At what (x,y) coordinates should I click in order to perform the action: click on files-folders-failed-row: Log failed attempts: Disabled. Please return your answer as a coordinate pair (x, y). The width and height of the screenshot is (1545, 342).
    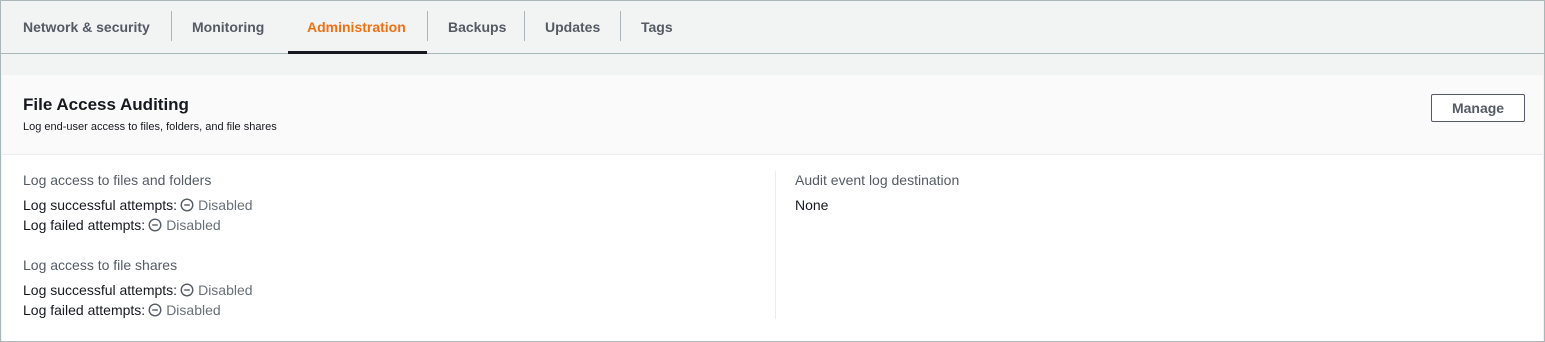
    Looking at the image, I should click on (122, 225).